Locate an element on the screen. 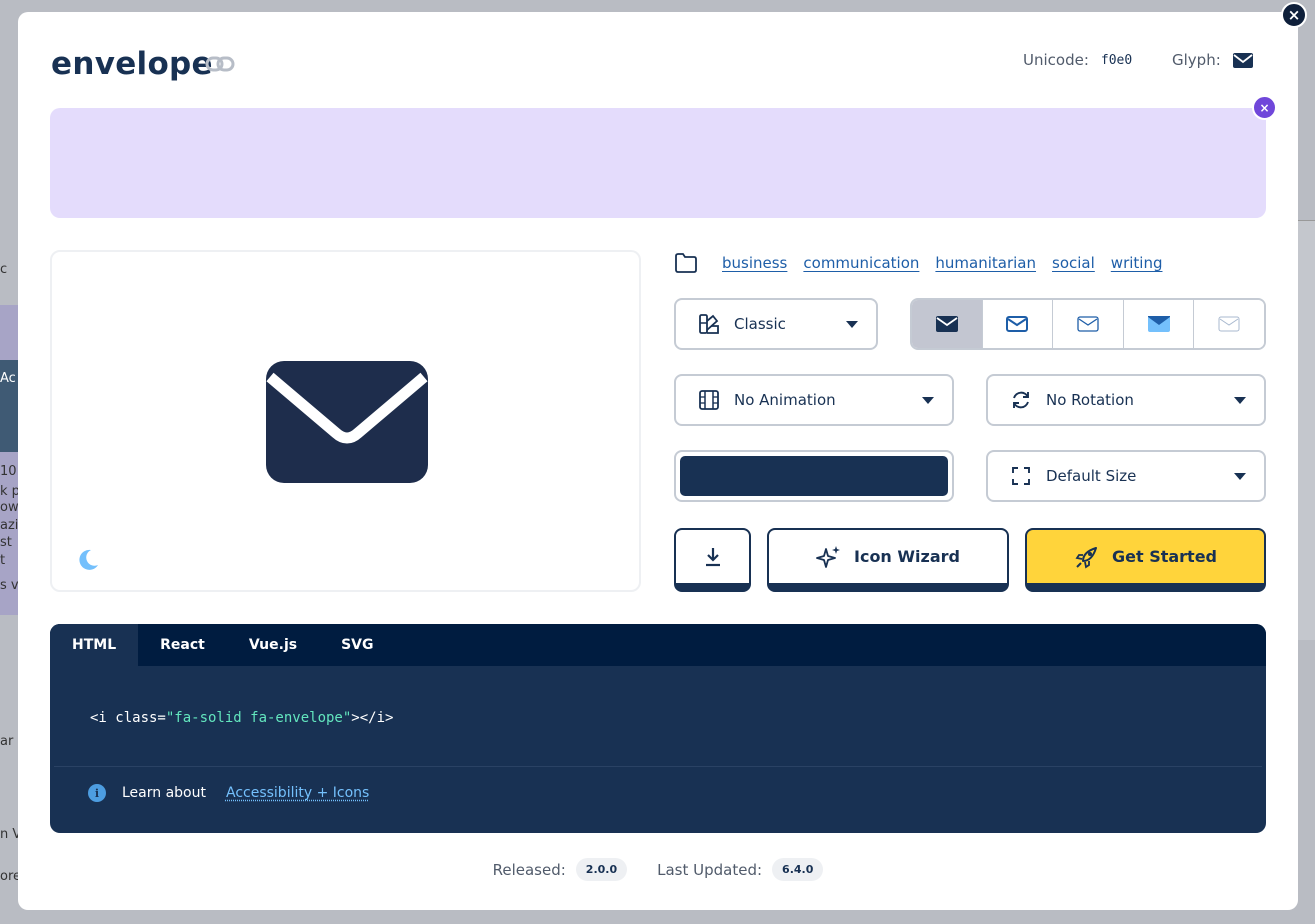 The image size is (1315, 924). glyph-info: Glyph: is located at coordinates (1212, 60).